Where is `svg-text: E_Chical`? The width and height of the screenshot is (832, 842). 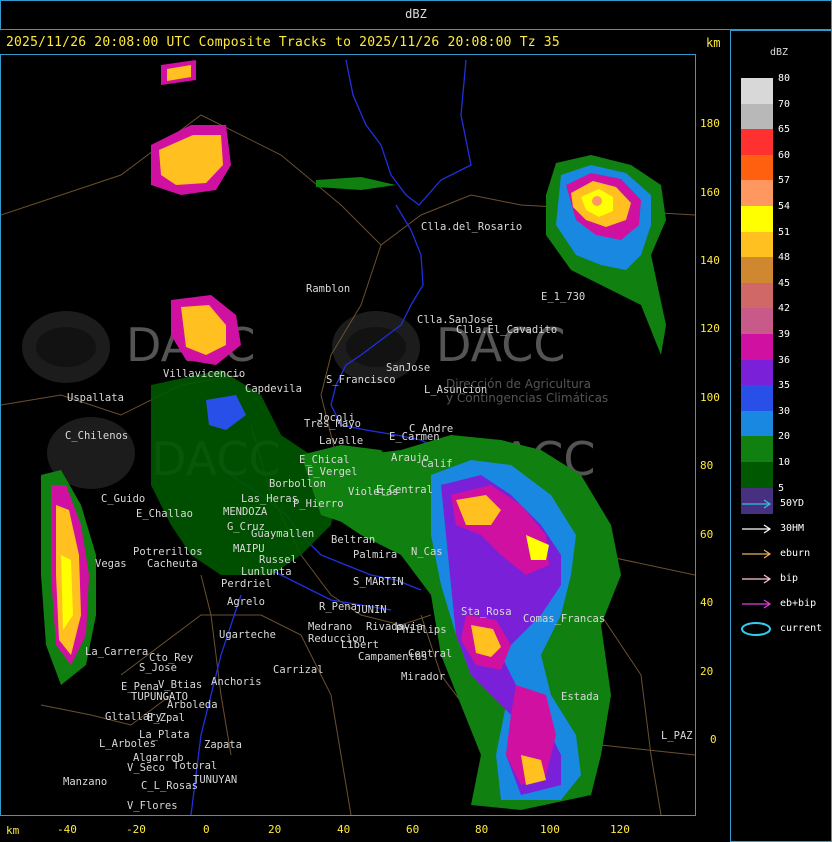
svg-text: E_Chical is located at coordinates (324, 460).